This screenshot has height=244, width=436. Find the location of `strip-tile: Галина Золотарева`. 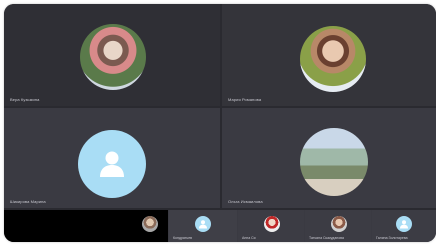

strip-tile: Галина Золотарева is located at coordinates (404, 226).